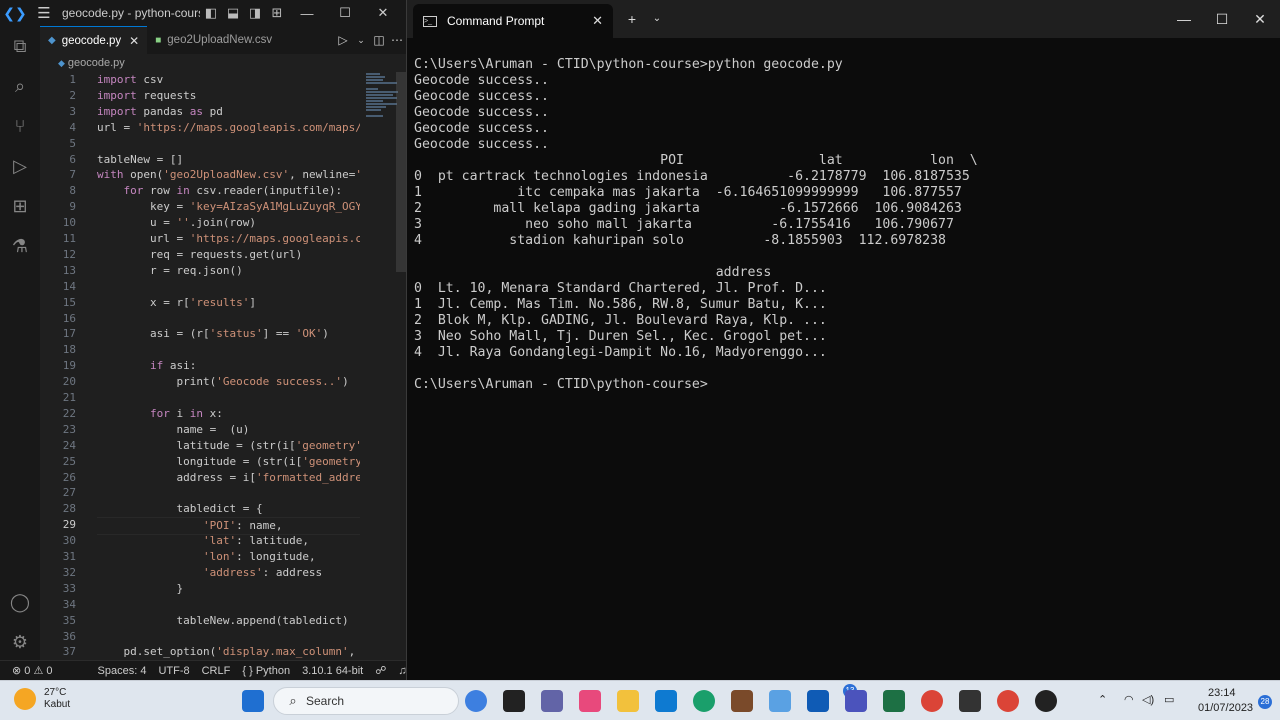 This screenshot has height=720, width=1280. Describe the element at coordinates (32, 670) in the screenshot. I see `problems-indicator: ⊗ 0 ⚠ 0` at that location.